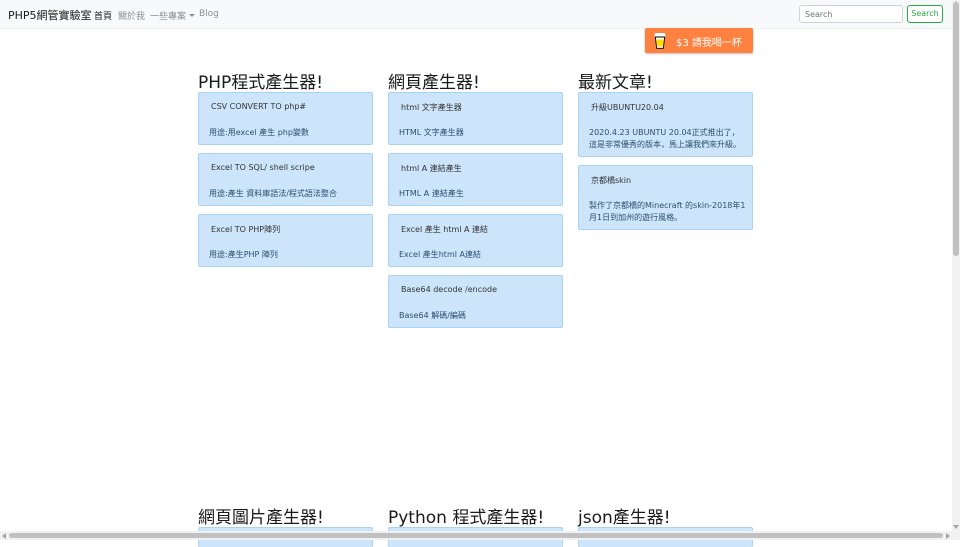 Image resolution: width=960 pixels, height=547 pixels. Describe the element at coordinates (475, 118) in the screenshot. I see `card-html-text: html 文字產生器 HTML 文字產生器` at that location.